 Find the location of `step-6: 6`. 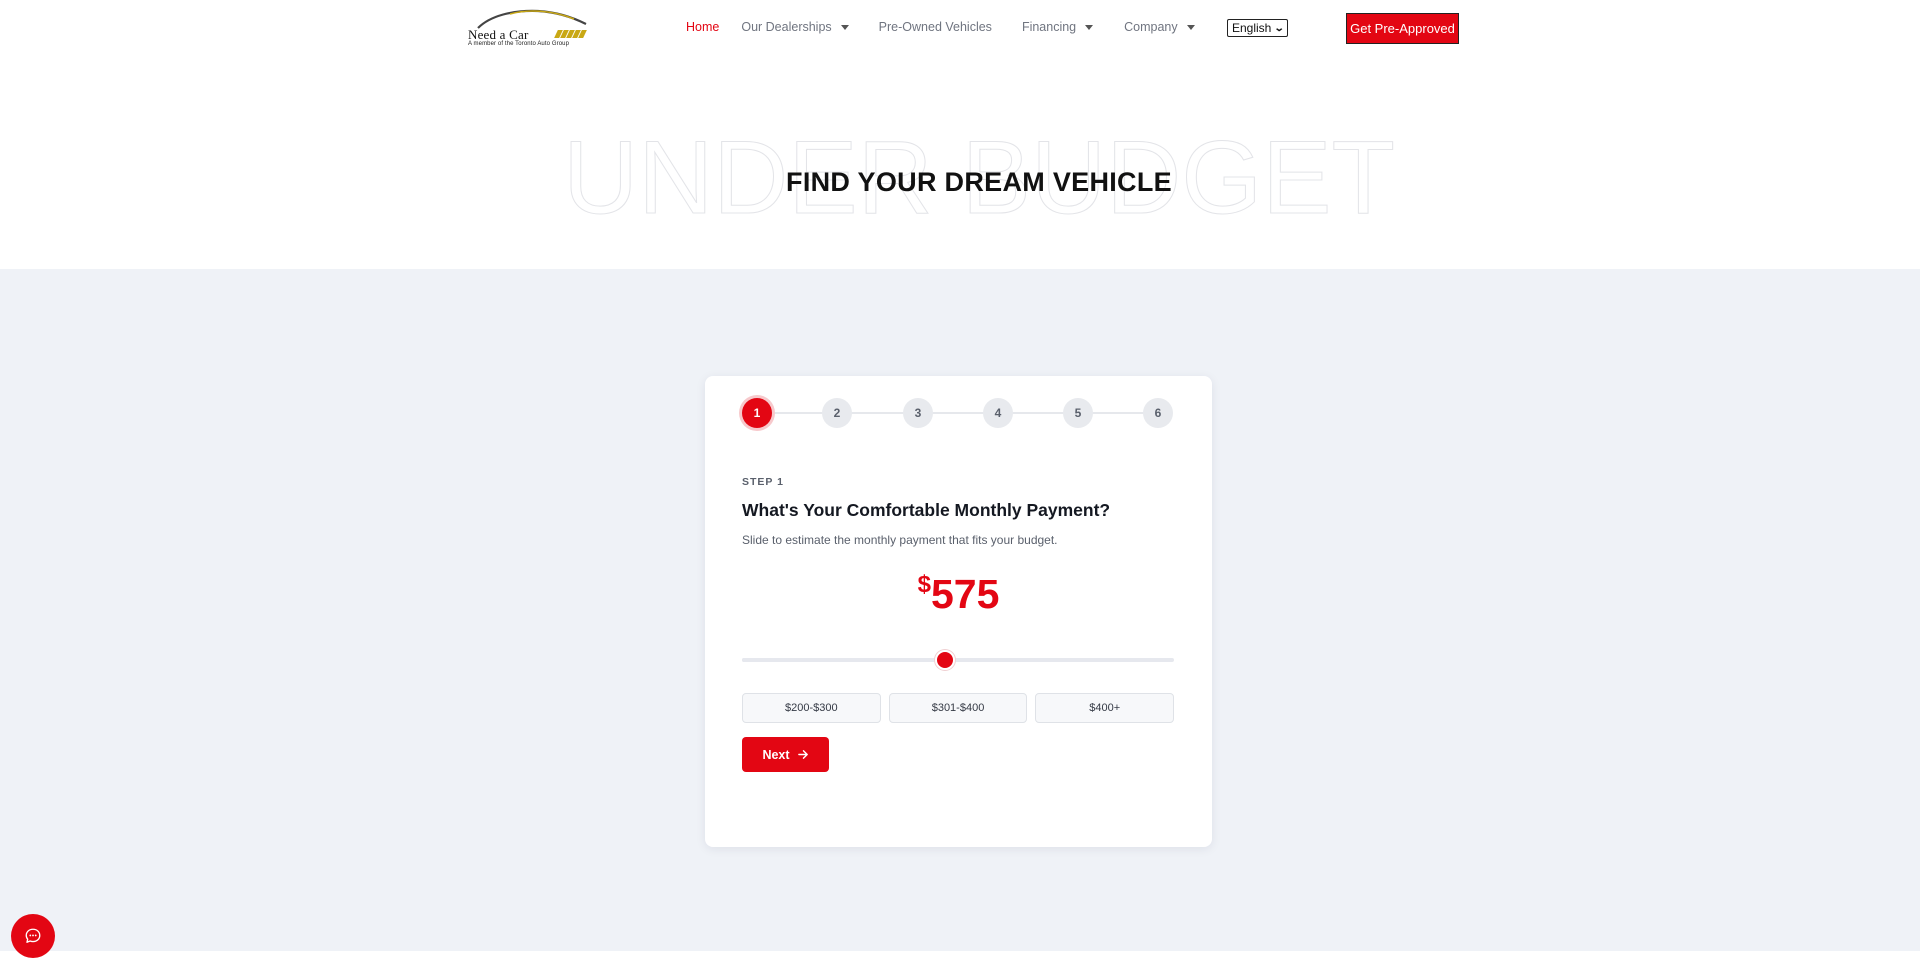

step-6: 6 is located at coordinates (1158, 413).